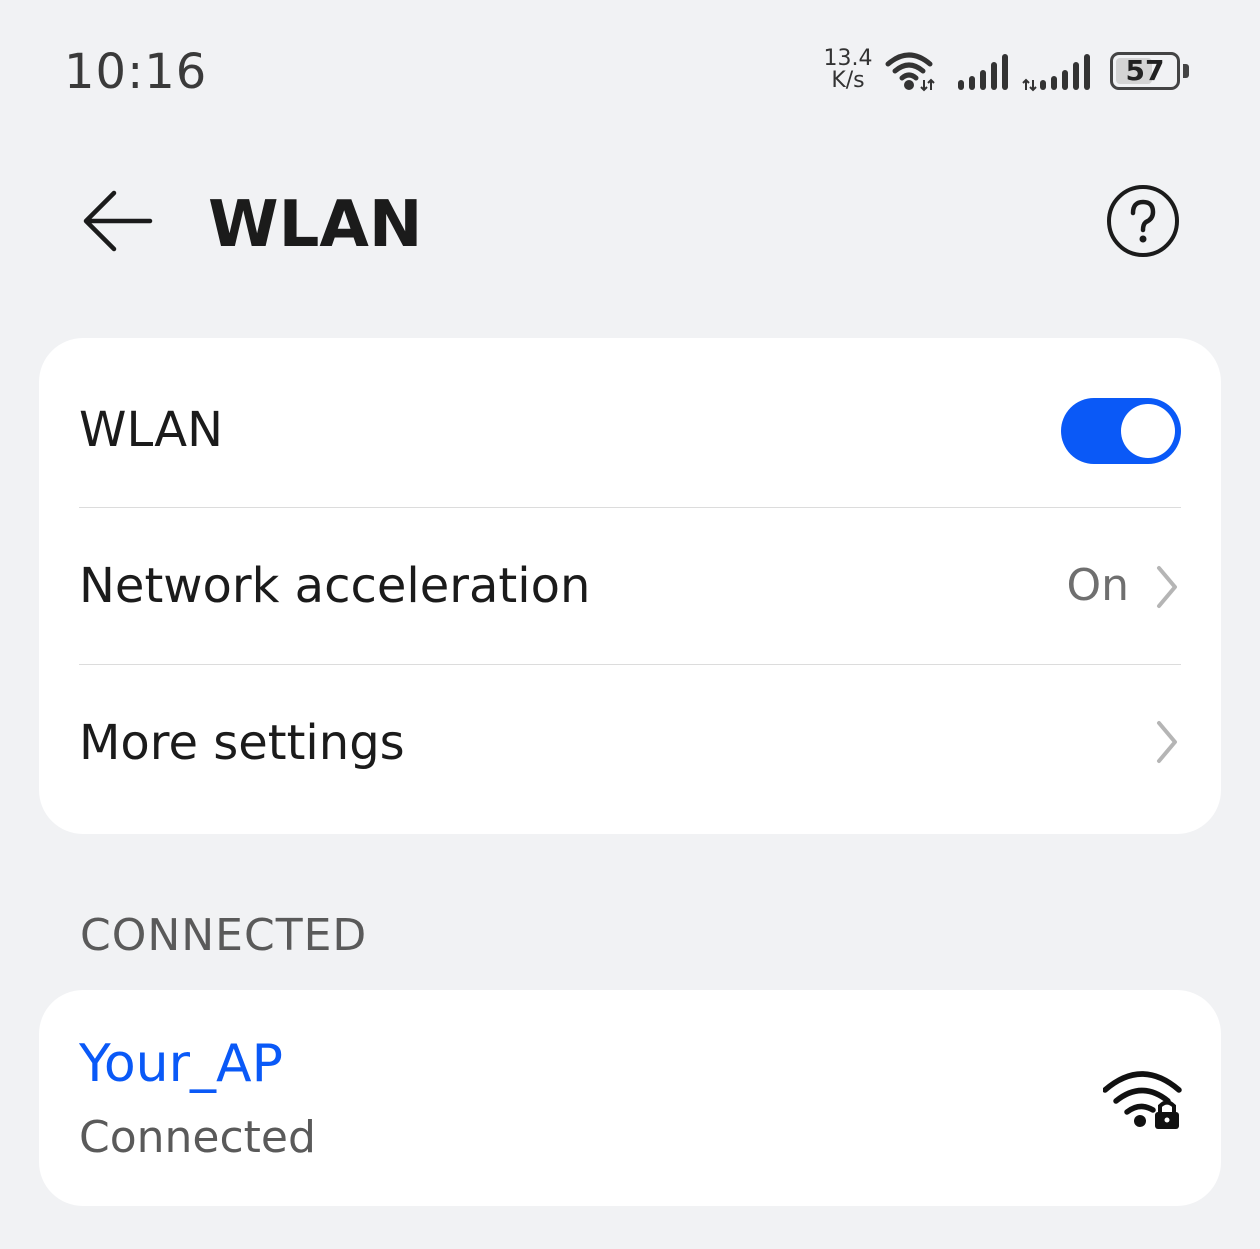 The image size is (1260, 1249). What do you see at coordinates (848, 58) in the screenshot?
I see `network-speed-value: 13.4` at bounding box center [848, 58].